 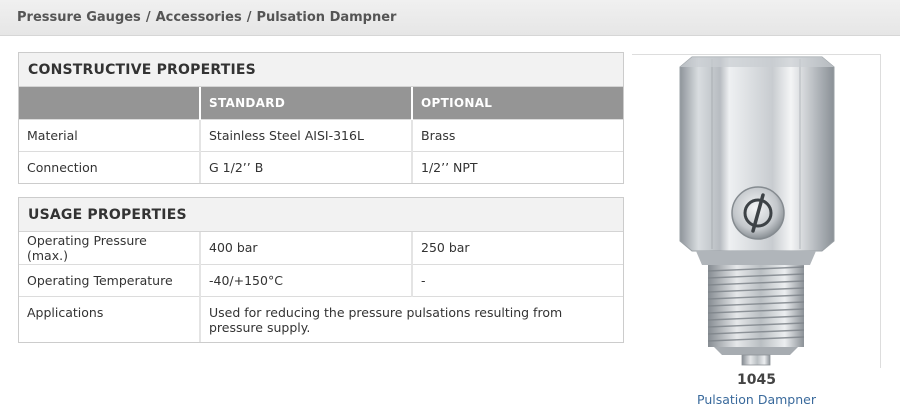 I want to click on constructive-properties-title: CONSTRUCTIVE PROPERTIES, so click(x=321, y=70).